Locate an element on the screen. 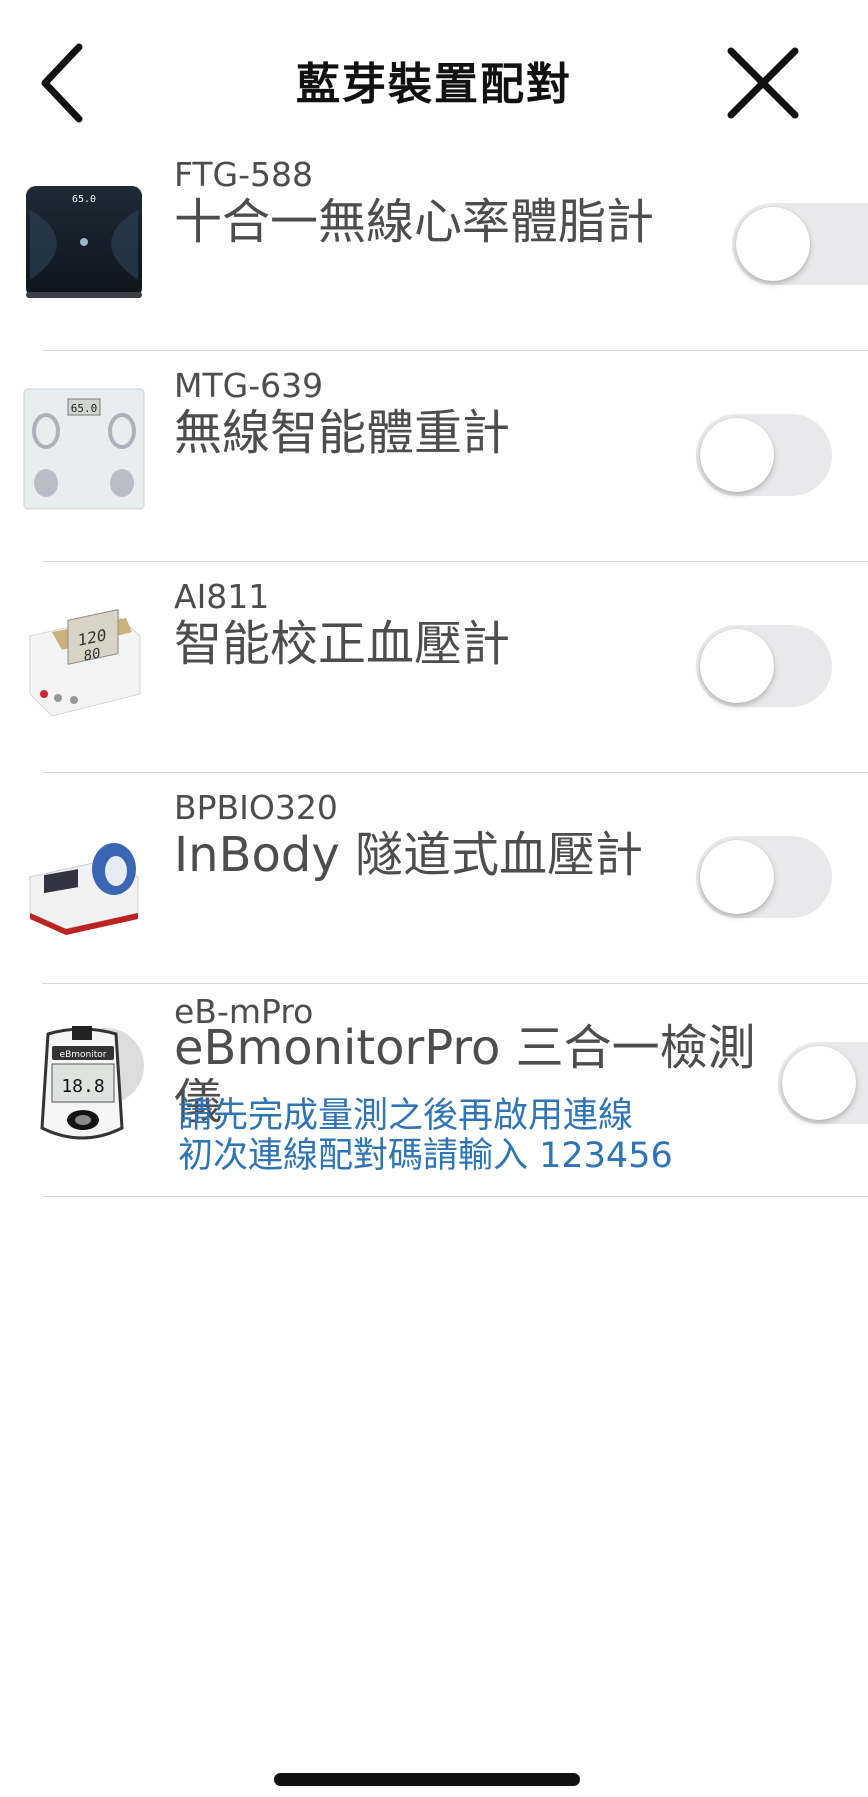 Image resolution: width=868 pixels, height=1797 pixels. device-row-ftg-588: 65.0 FTG-588 十合一無線心率體脂計 is located at coordinates (434, 245).